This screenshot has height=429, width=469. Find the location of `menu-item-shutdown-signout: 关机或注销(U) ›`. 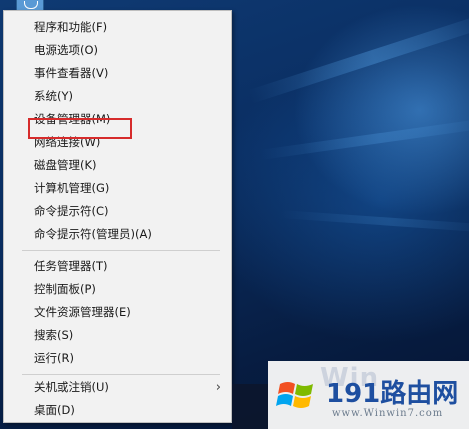

menu-item-shutdown-signout: 关机或注销(U) › is located at coordinates (117, 387).